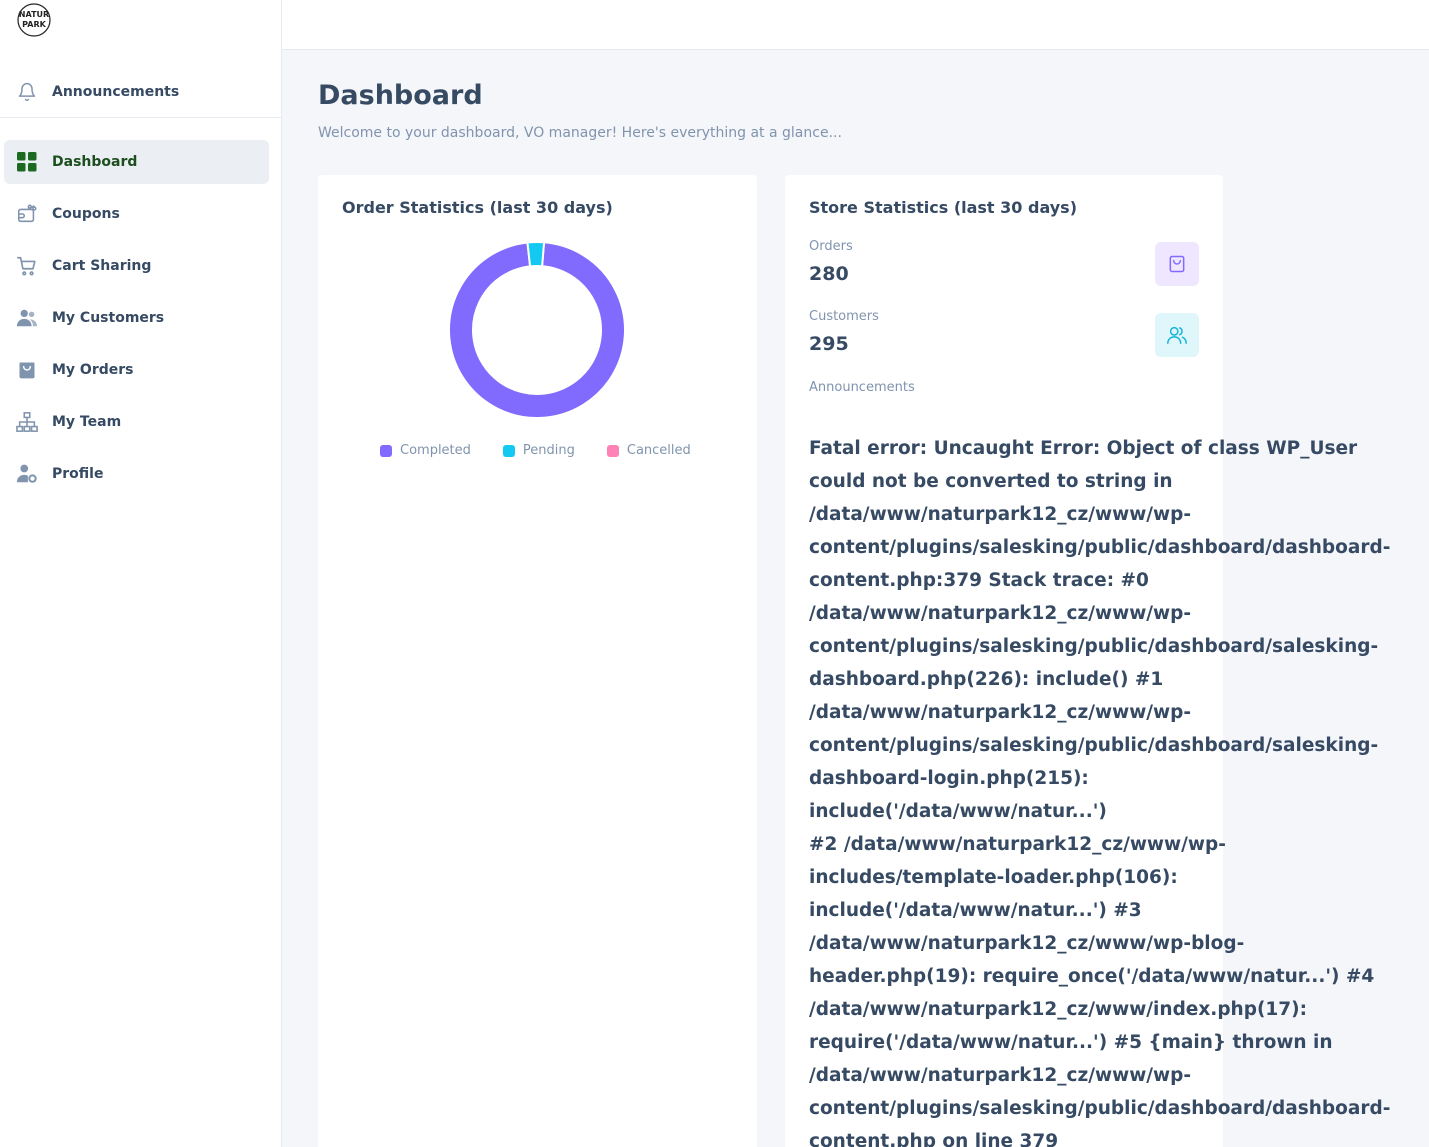 The image size is (1429, 1147). Describe the element at coordinates (844, 316) in the screenshot. I see `customers-stat-label: Customers` at that location.